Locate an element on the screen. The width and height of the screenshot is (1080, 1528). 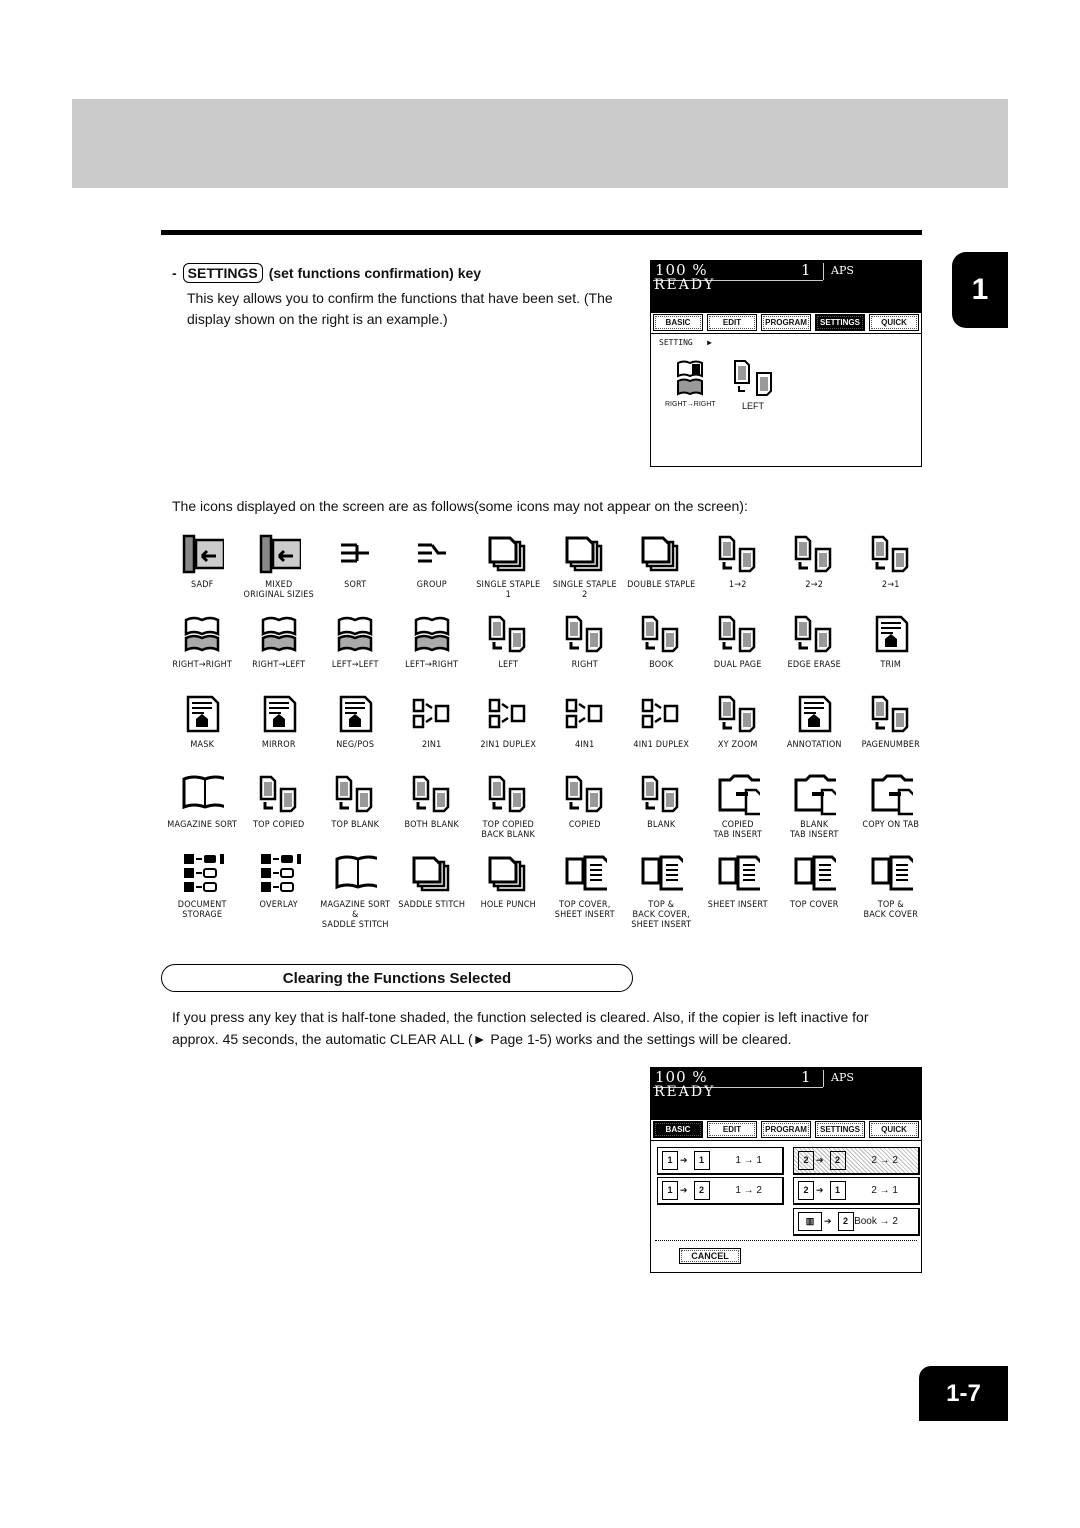
icon-legend-item: RIGHT→RIGHT is located at coordinates (202, 652).